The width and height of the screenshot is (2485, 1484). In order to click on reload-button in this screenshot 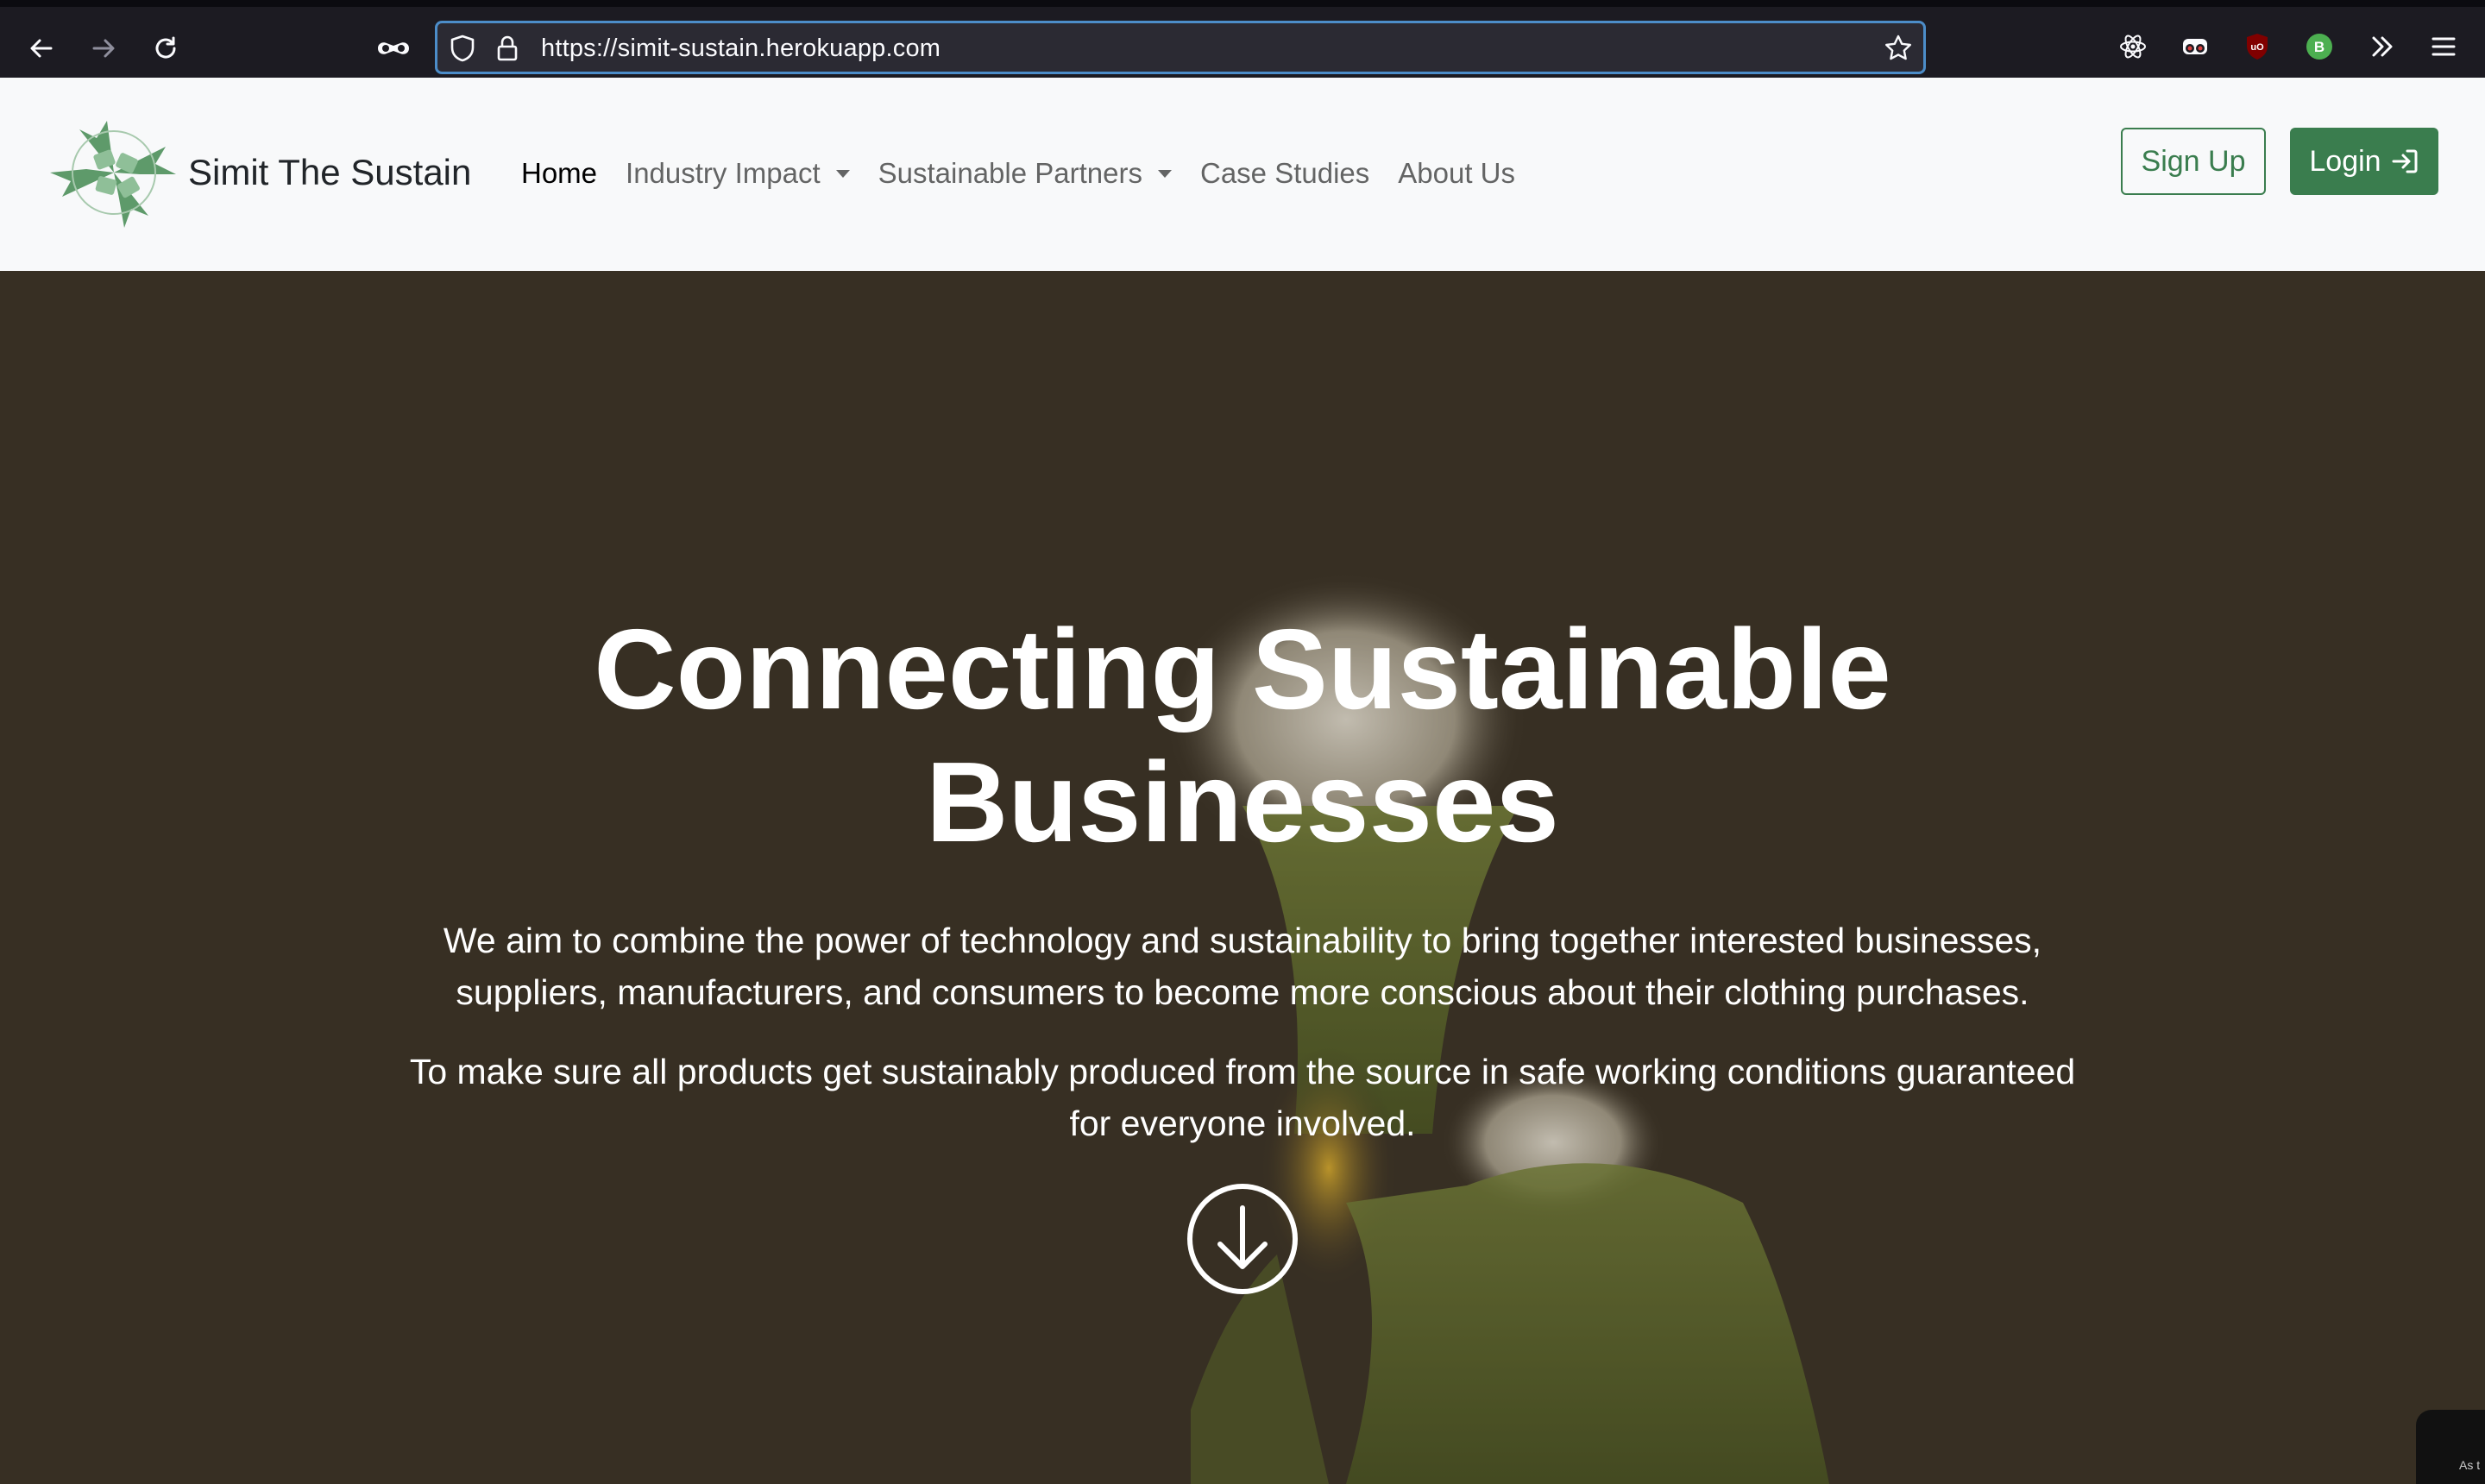, I will do `click(166, 48)`.